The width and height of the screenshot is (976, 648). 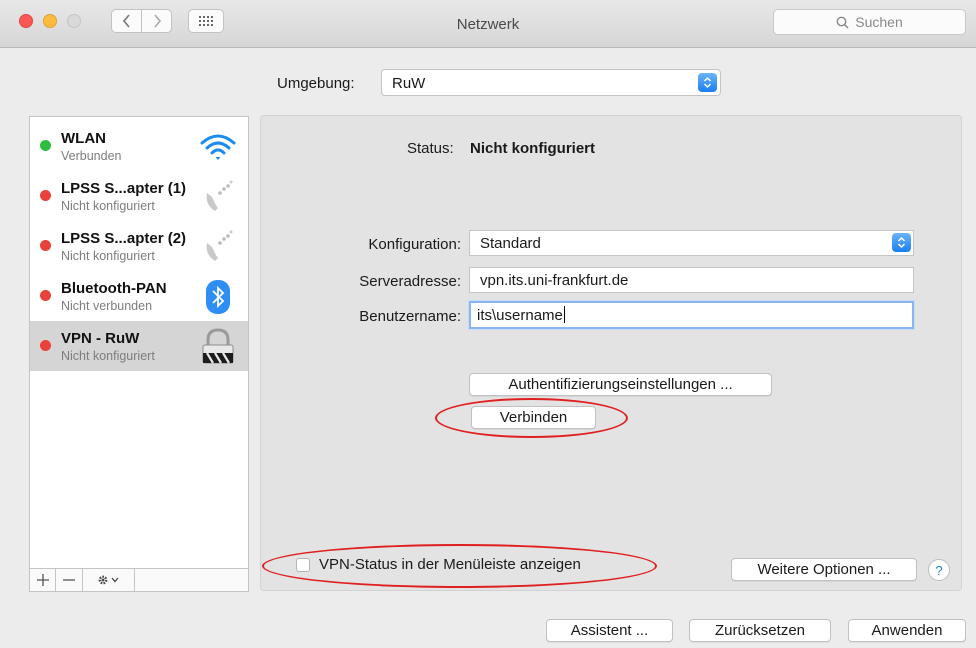 I want to click on title-bar: Netzwerk Suchen, so click(x=488, y=24).